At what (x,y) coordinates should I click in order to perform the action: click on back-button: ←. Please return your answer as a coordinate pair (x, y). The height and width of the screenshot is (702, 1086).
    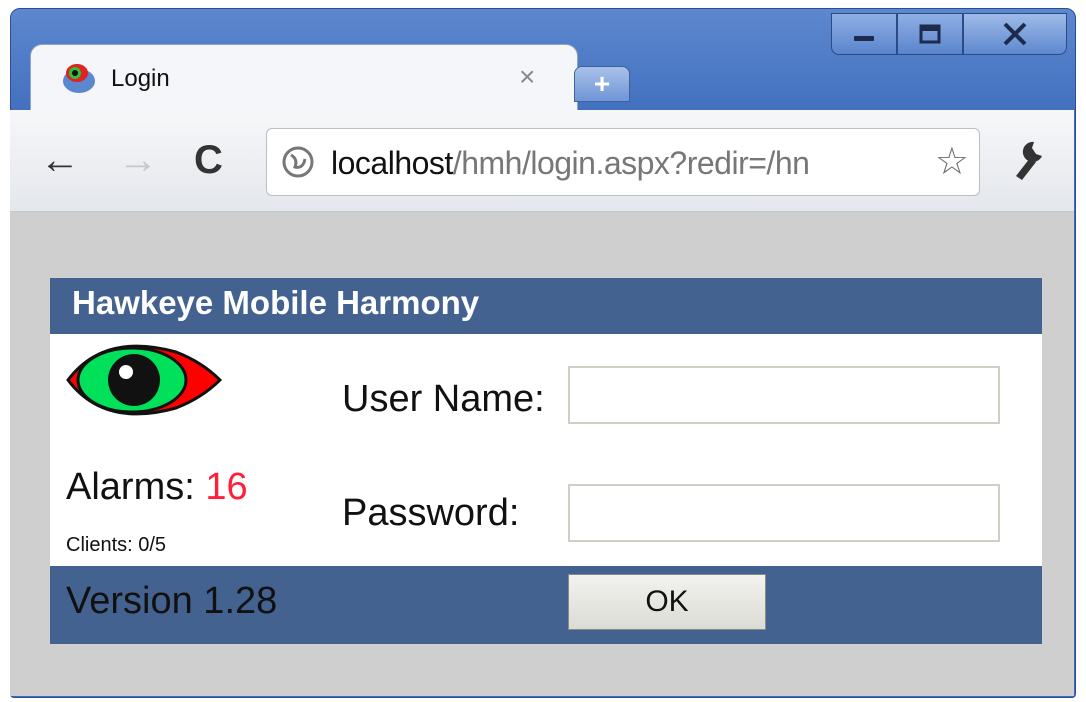
    Looking at the image, I should click on (60, 160).